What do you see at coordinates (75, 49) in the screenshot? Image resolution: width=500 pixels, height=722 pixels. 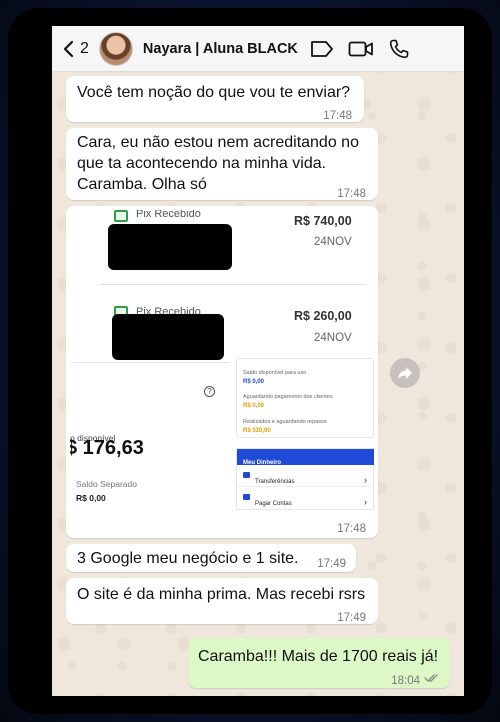 I see `back-button: 2` at bounding box center [75, 49].